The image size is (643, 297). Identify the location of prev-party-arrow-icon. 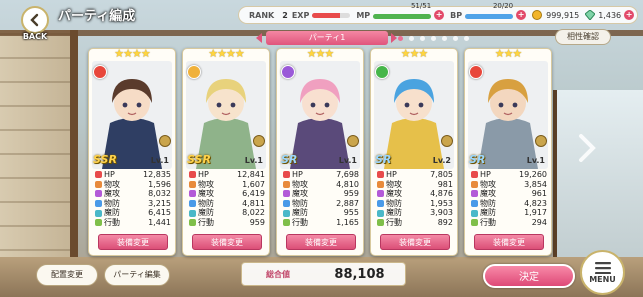
(259, 38).